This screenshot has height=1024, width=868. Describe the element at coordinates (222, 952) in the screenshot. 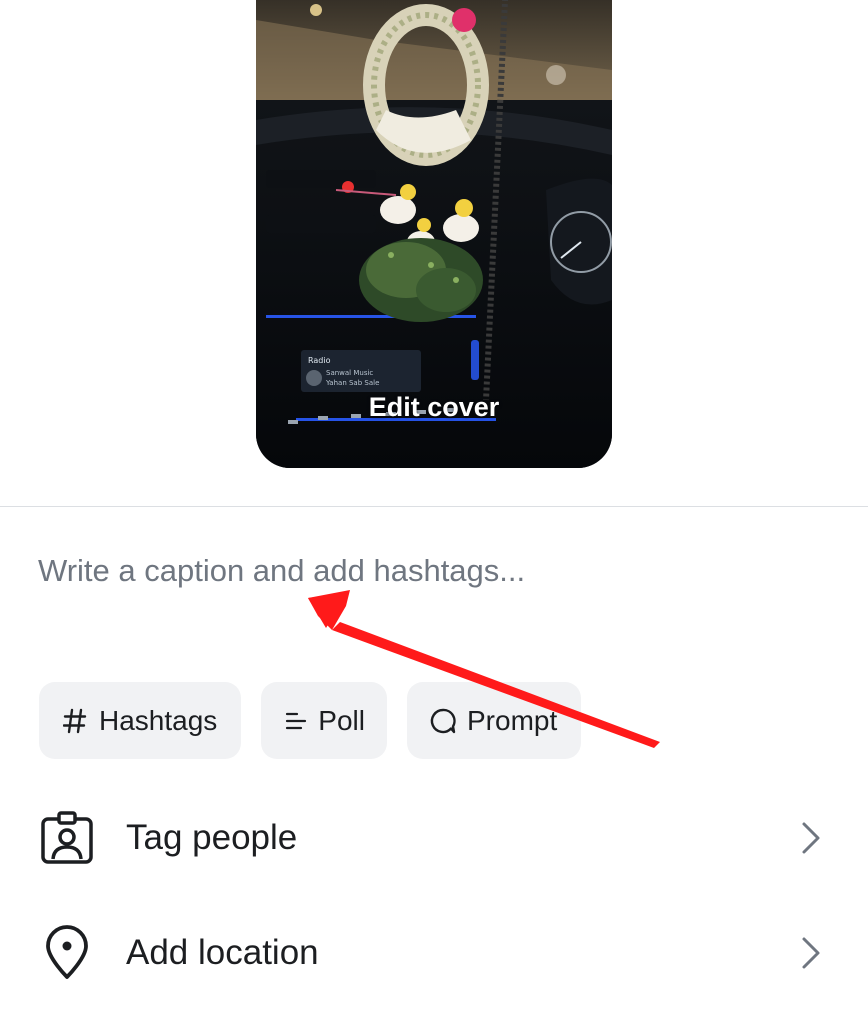

I see `add-location-label: Add location` at that location.